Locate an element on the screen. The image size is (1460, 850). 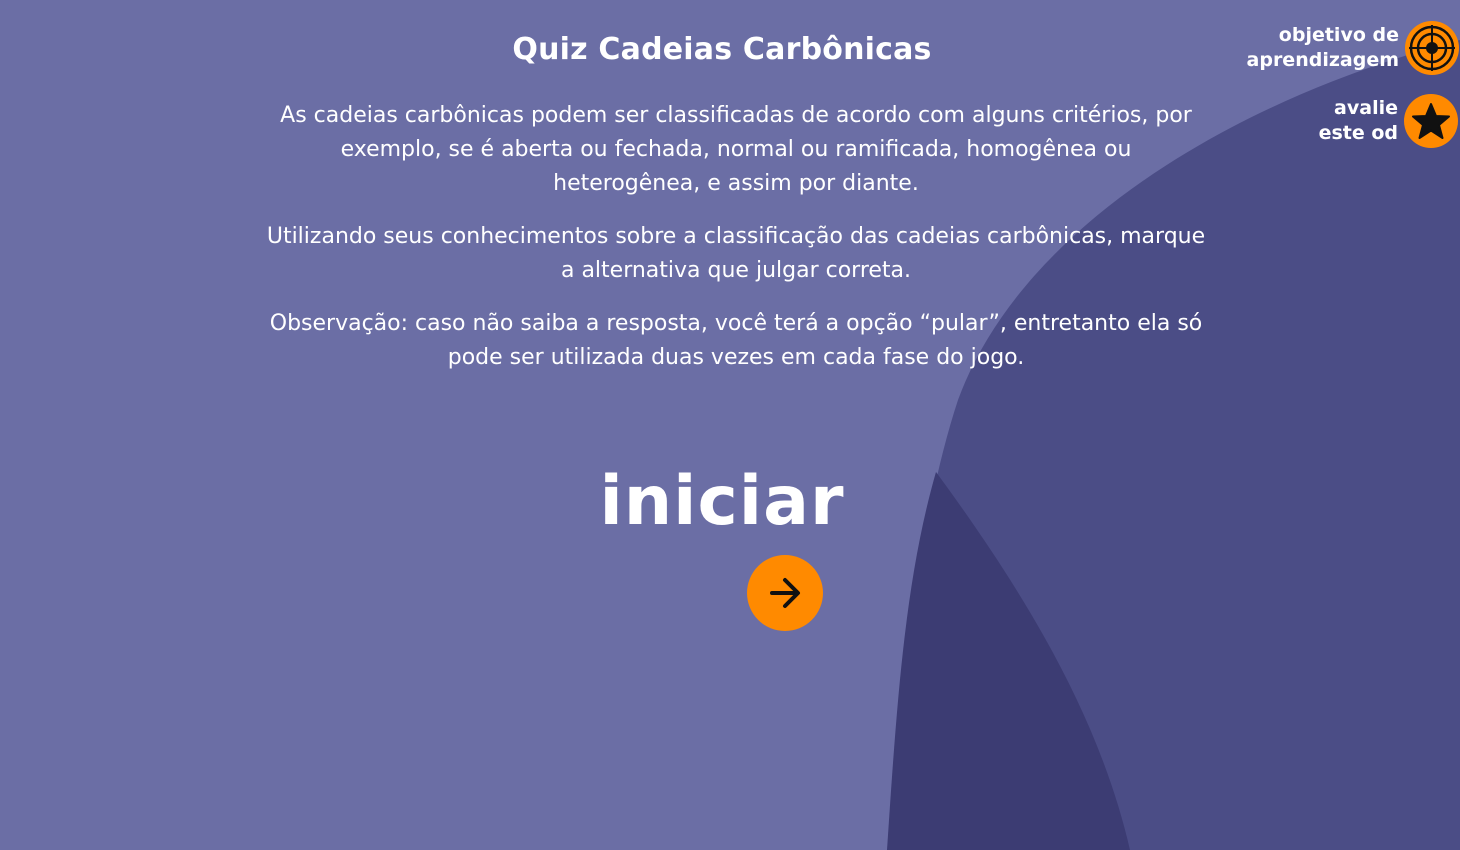
rate-badge is located at coordinates (1431, 121).